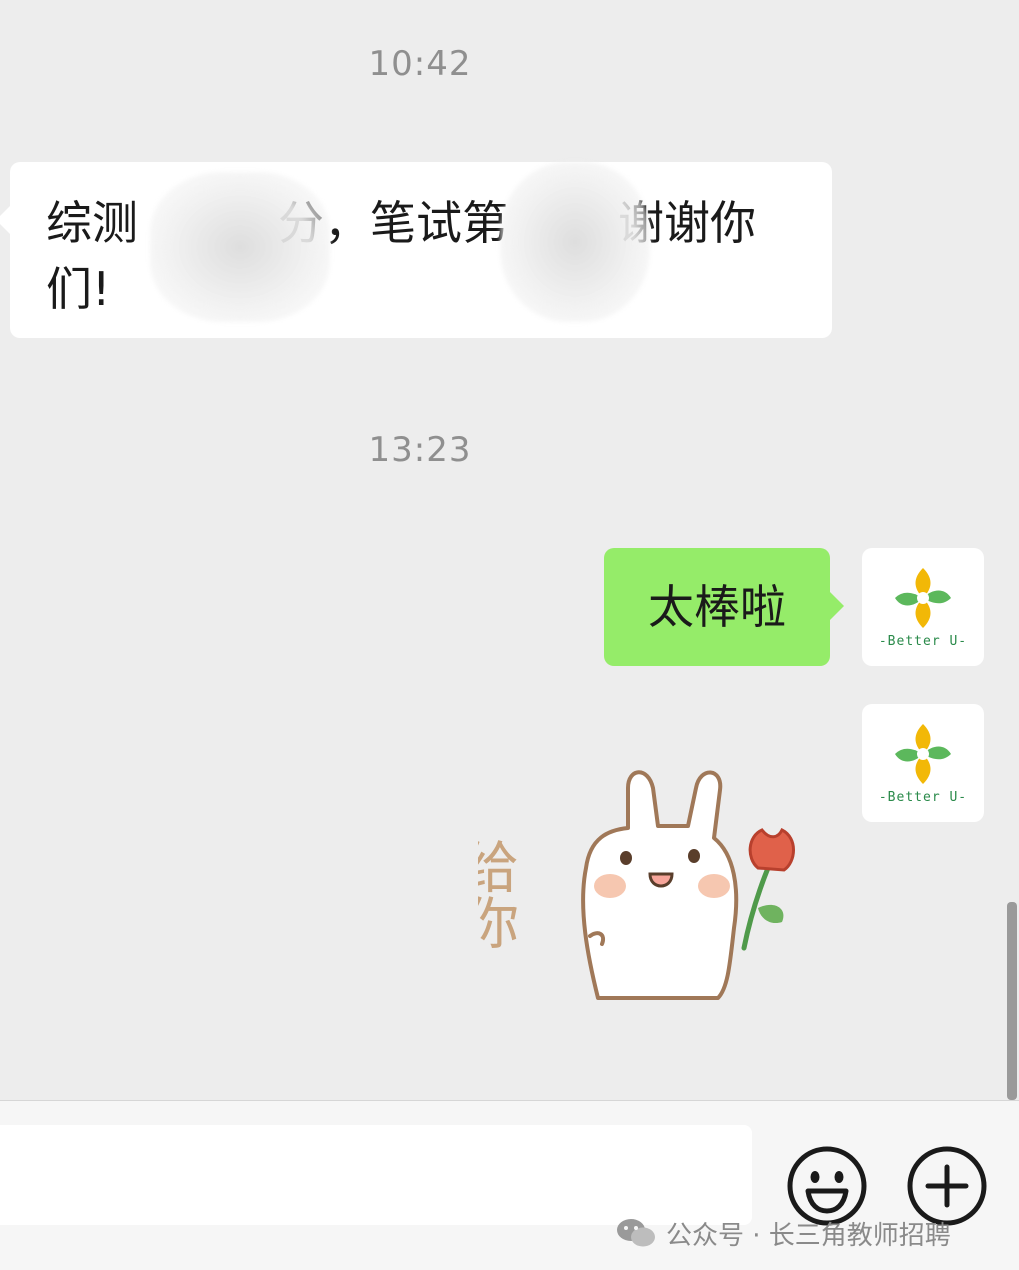  I want to click on input-bar: 公众号 · 长三角教师招聘, so click(509, 1185).